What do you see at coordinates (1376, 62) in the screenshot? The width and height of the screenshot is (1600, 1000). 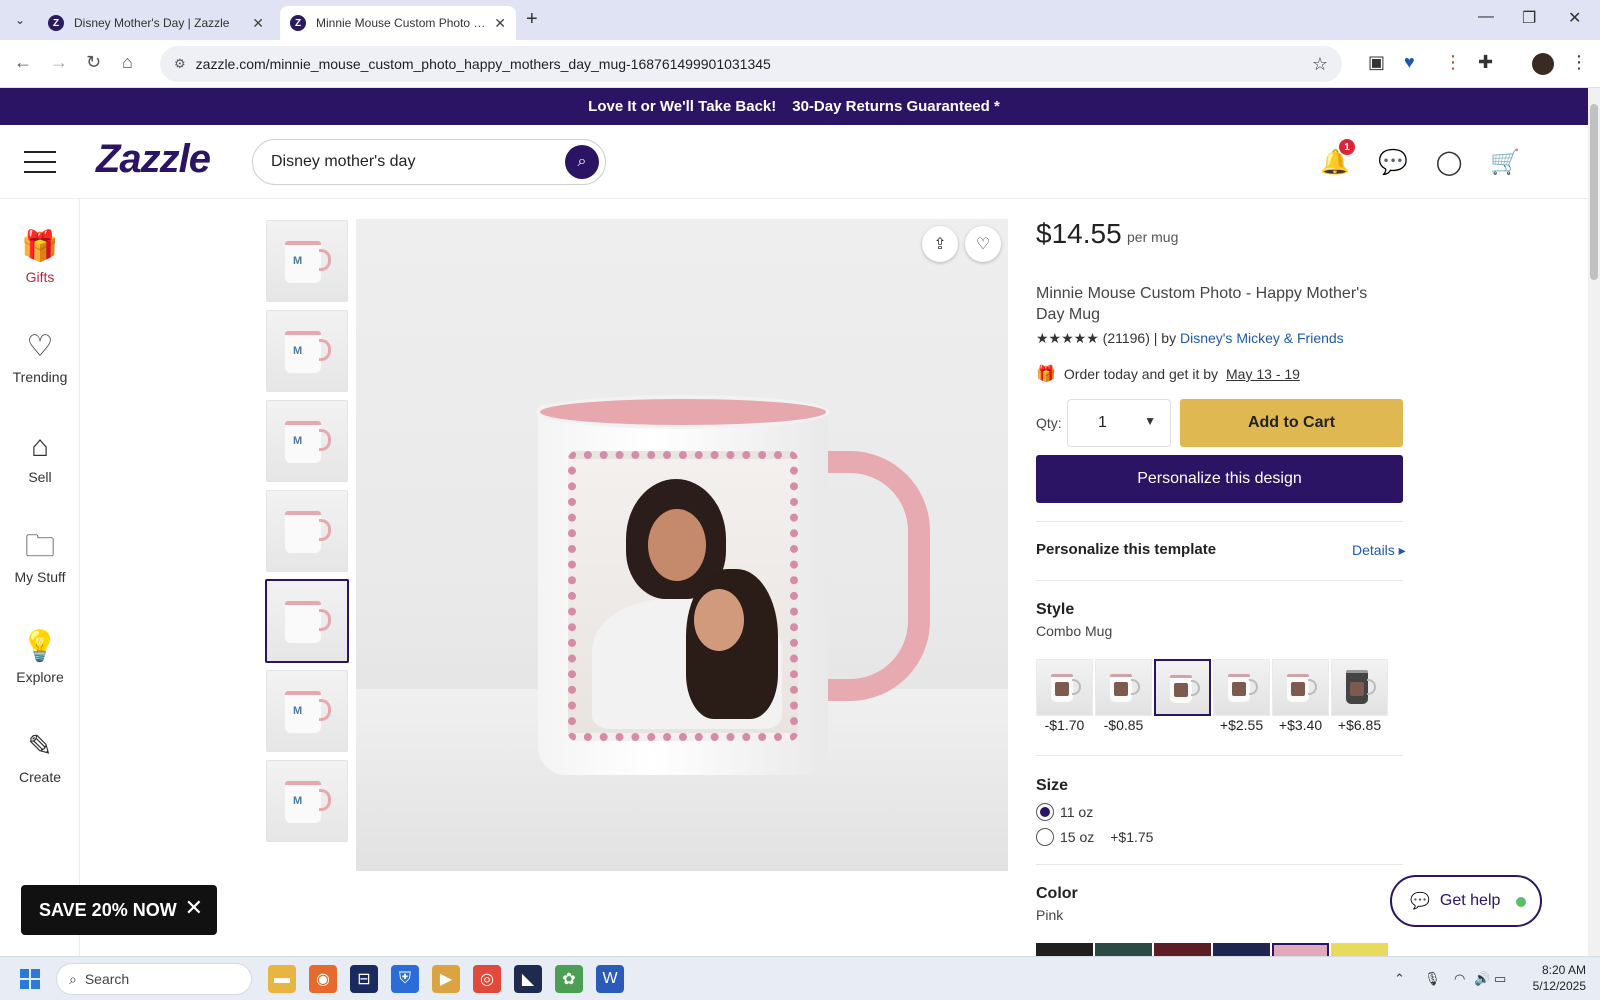 I see `image-extension-icon: ▣` at bounding box center [1376, 62].